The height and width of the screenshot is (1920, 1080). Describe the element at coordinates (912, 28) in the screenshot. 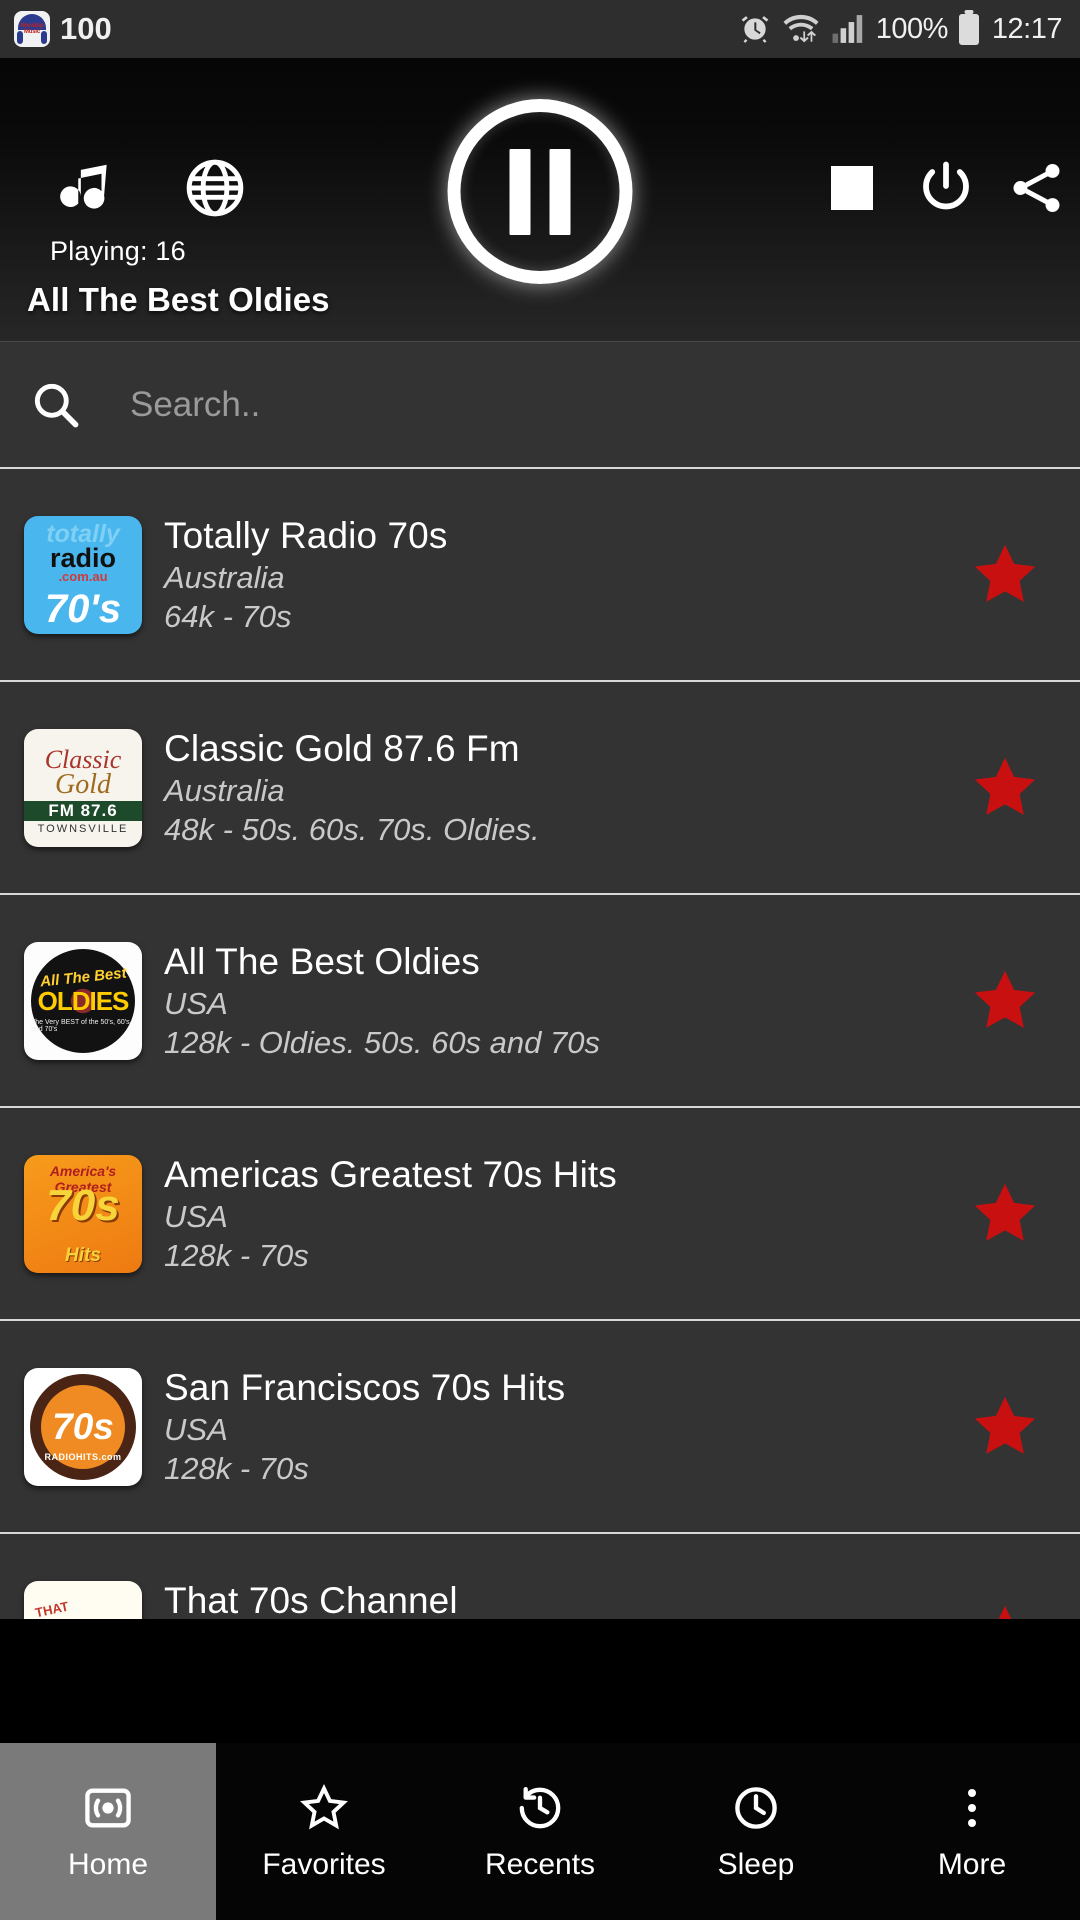

I see `battery-percent: 100%` at that location.